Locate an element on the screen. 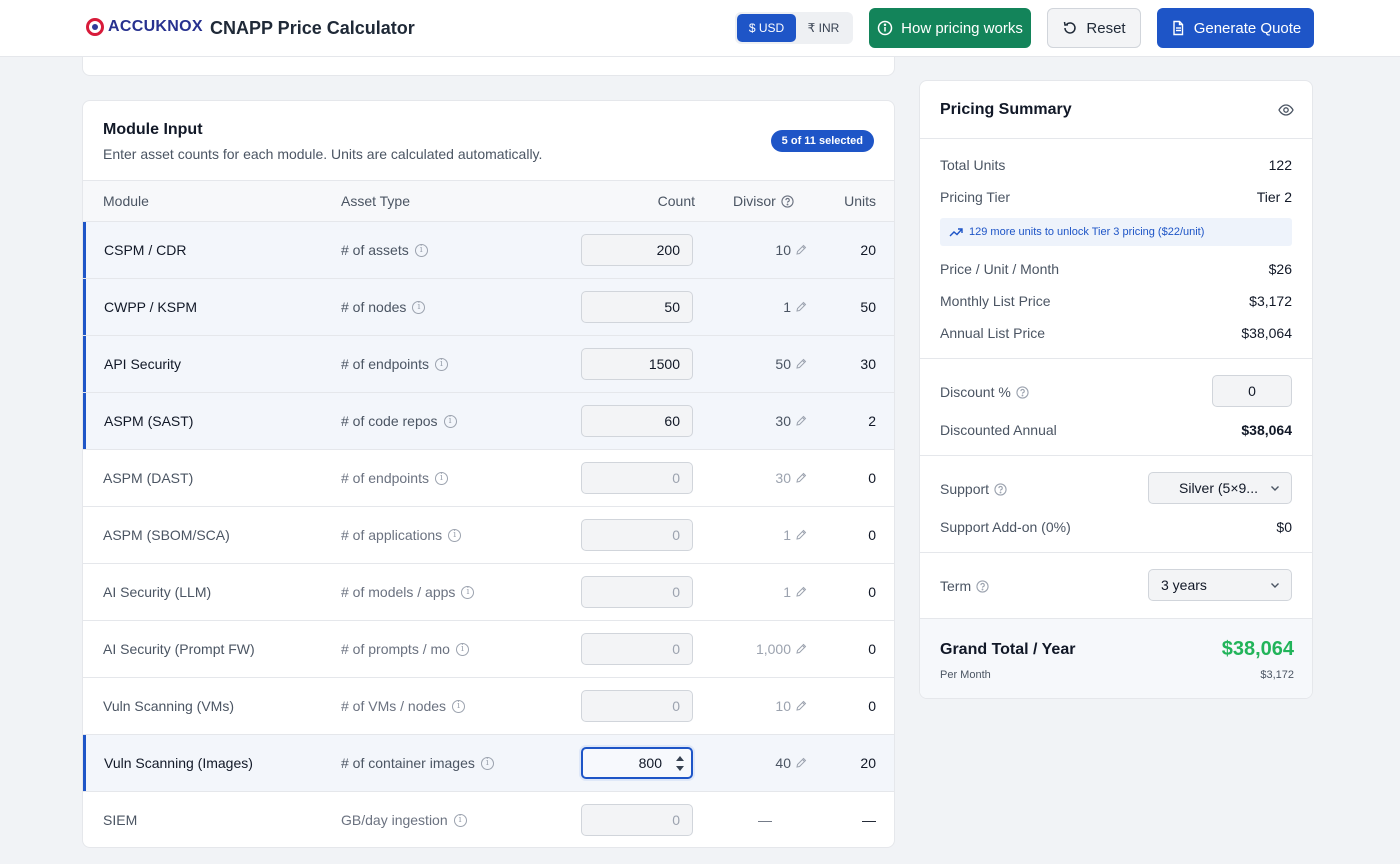 The image size is (1400, 864). reset-icon is located at coordinates (1070, 27).